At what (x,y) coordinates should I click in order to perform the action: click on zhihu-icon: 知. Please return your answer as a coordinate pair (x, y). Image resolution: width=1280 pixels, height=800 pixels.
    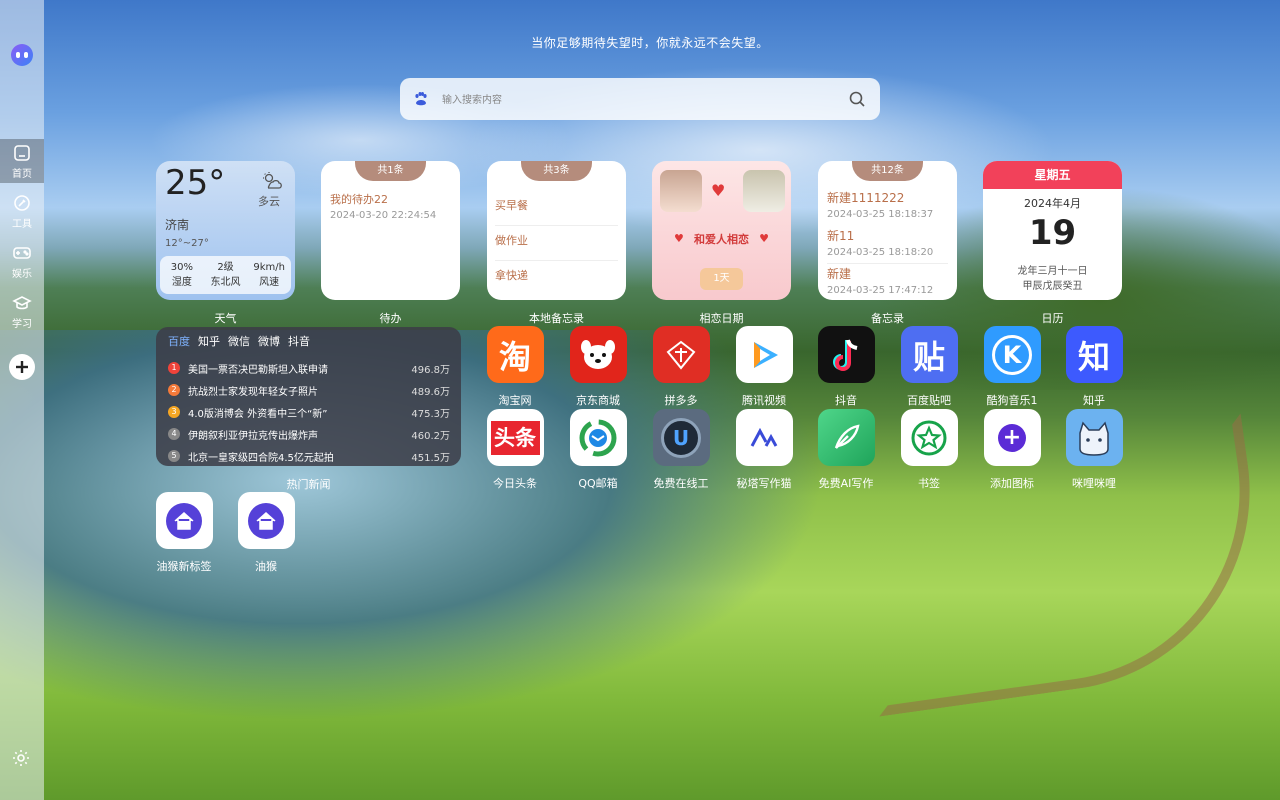
    Looking at the image, I should click on (1094, 354).